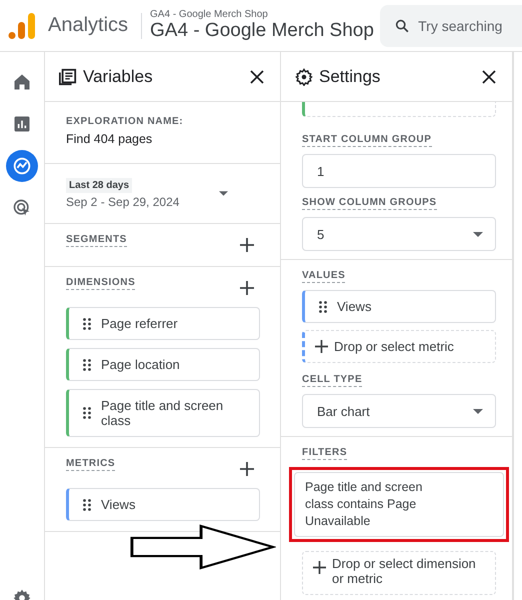 The height and width of the screenshot is (600, 522). Describe the element at coordinates (320, 234) in the screenshot. I see `field-value: 5` at that location.